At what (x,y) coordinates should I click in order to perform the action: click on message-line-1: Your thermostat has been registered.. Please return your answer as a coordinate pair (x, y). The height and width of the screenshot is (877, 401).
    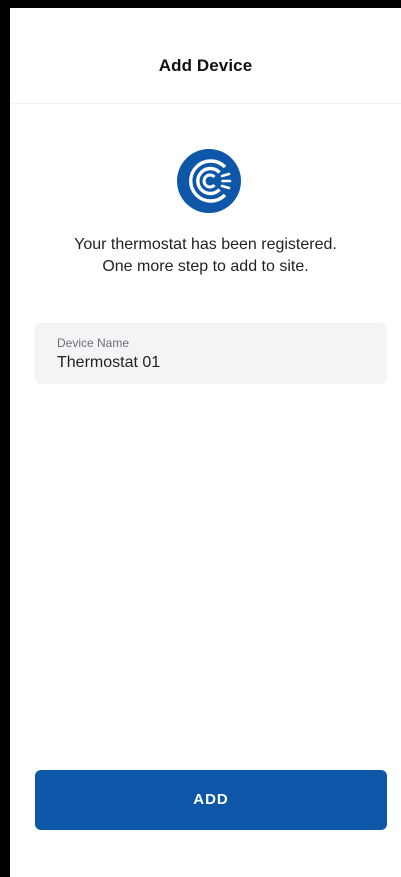
    Looking at the image, I should click on (205, 244).